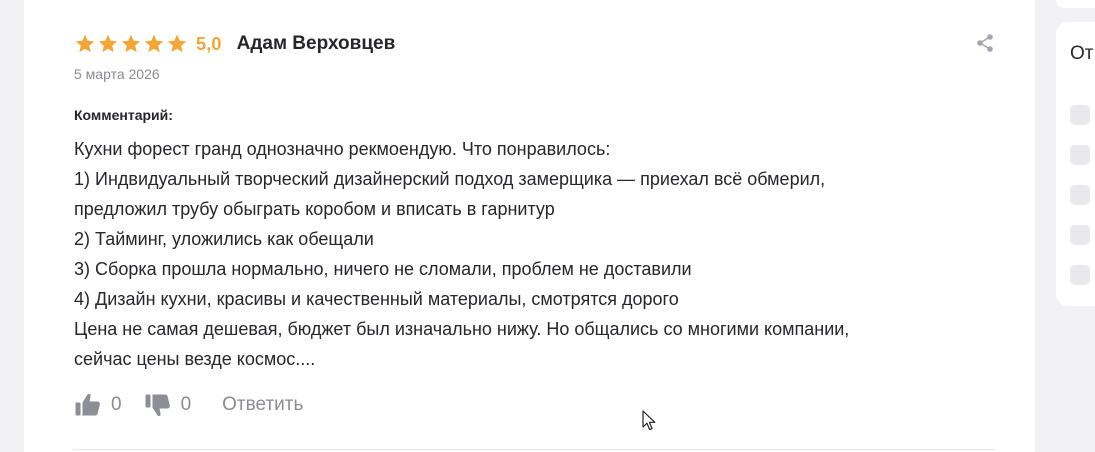  What do you see at coordinates (316, 43) in the screenshot?
I see `author-name: Адам Верховцев` at bounding box center [316, 43].